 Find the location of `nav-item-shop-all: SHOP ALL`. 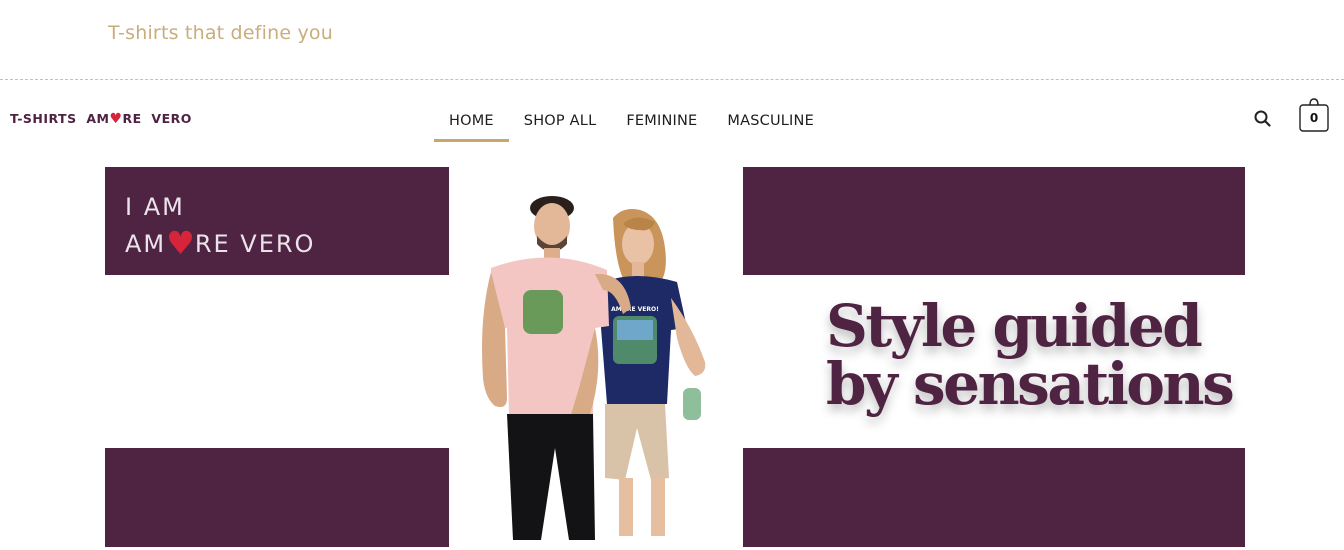

nav-item-shop-all: SHOP ALL is located at coordinates (560, 121).